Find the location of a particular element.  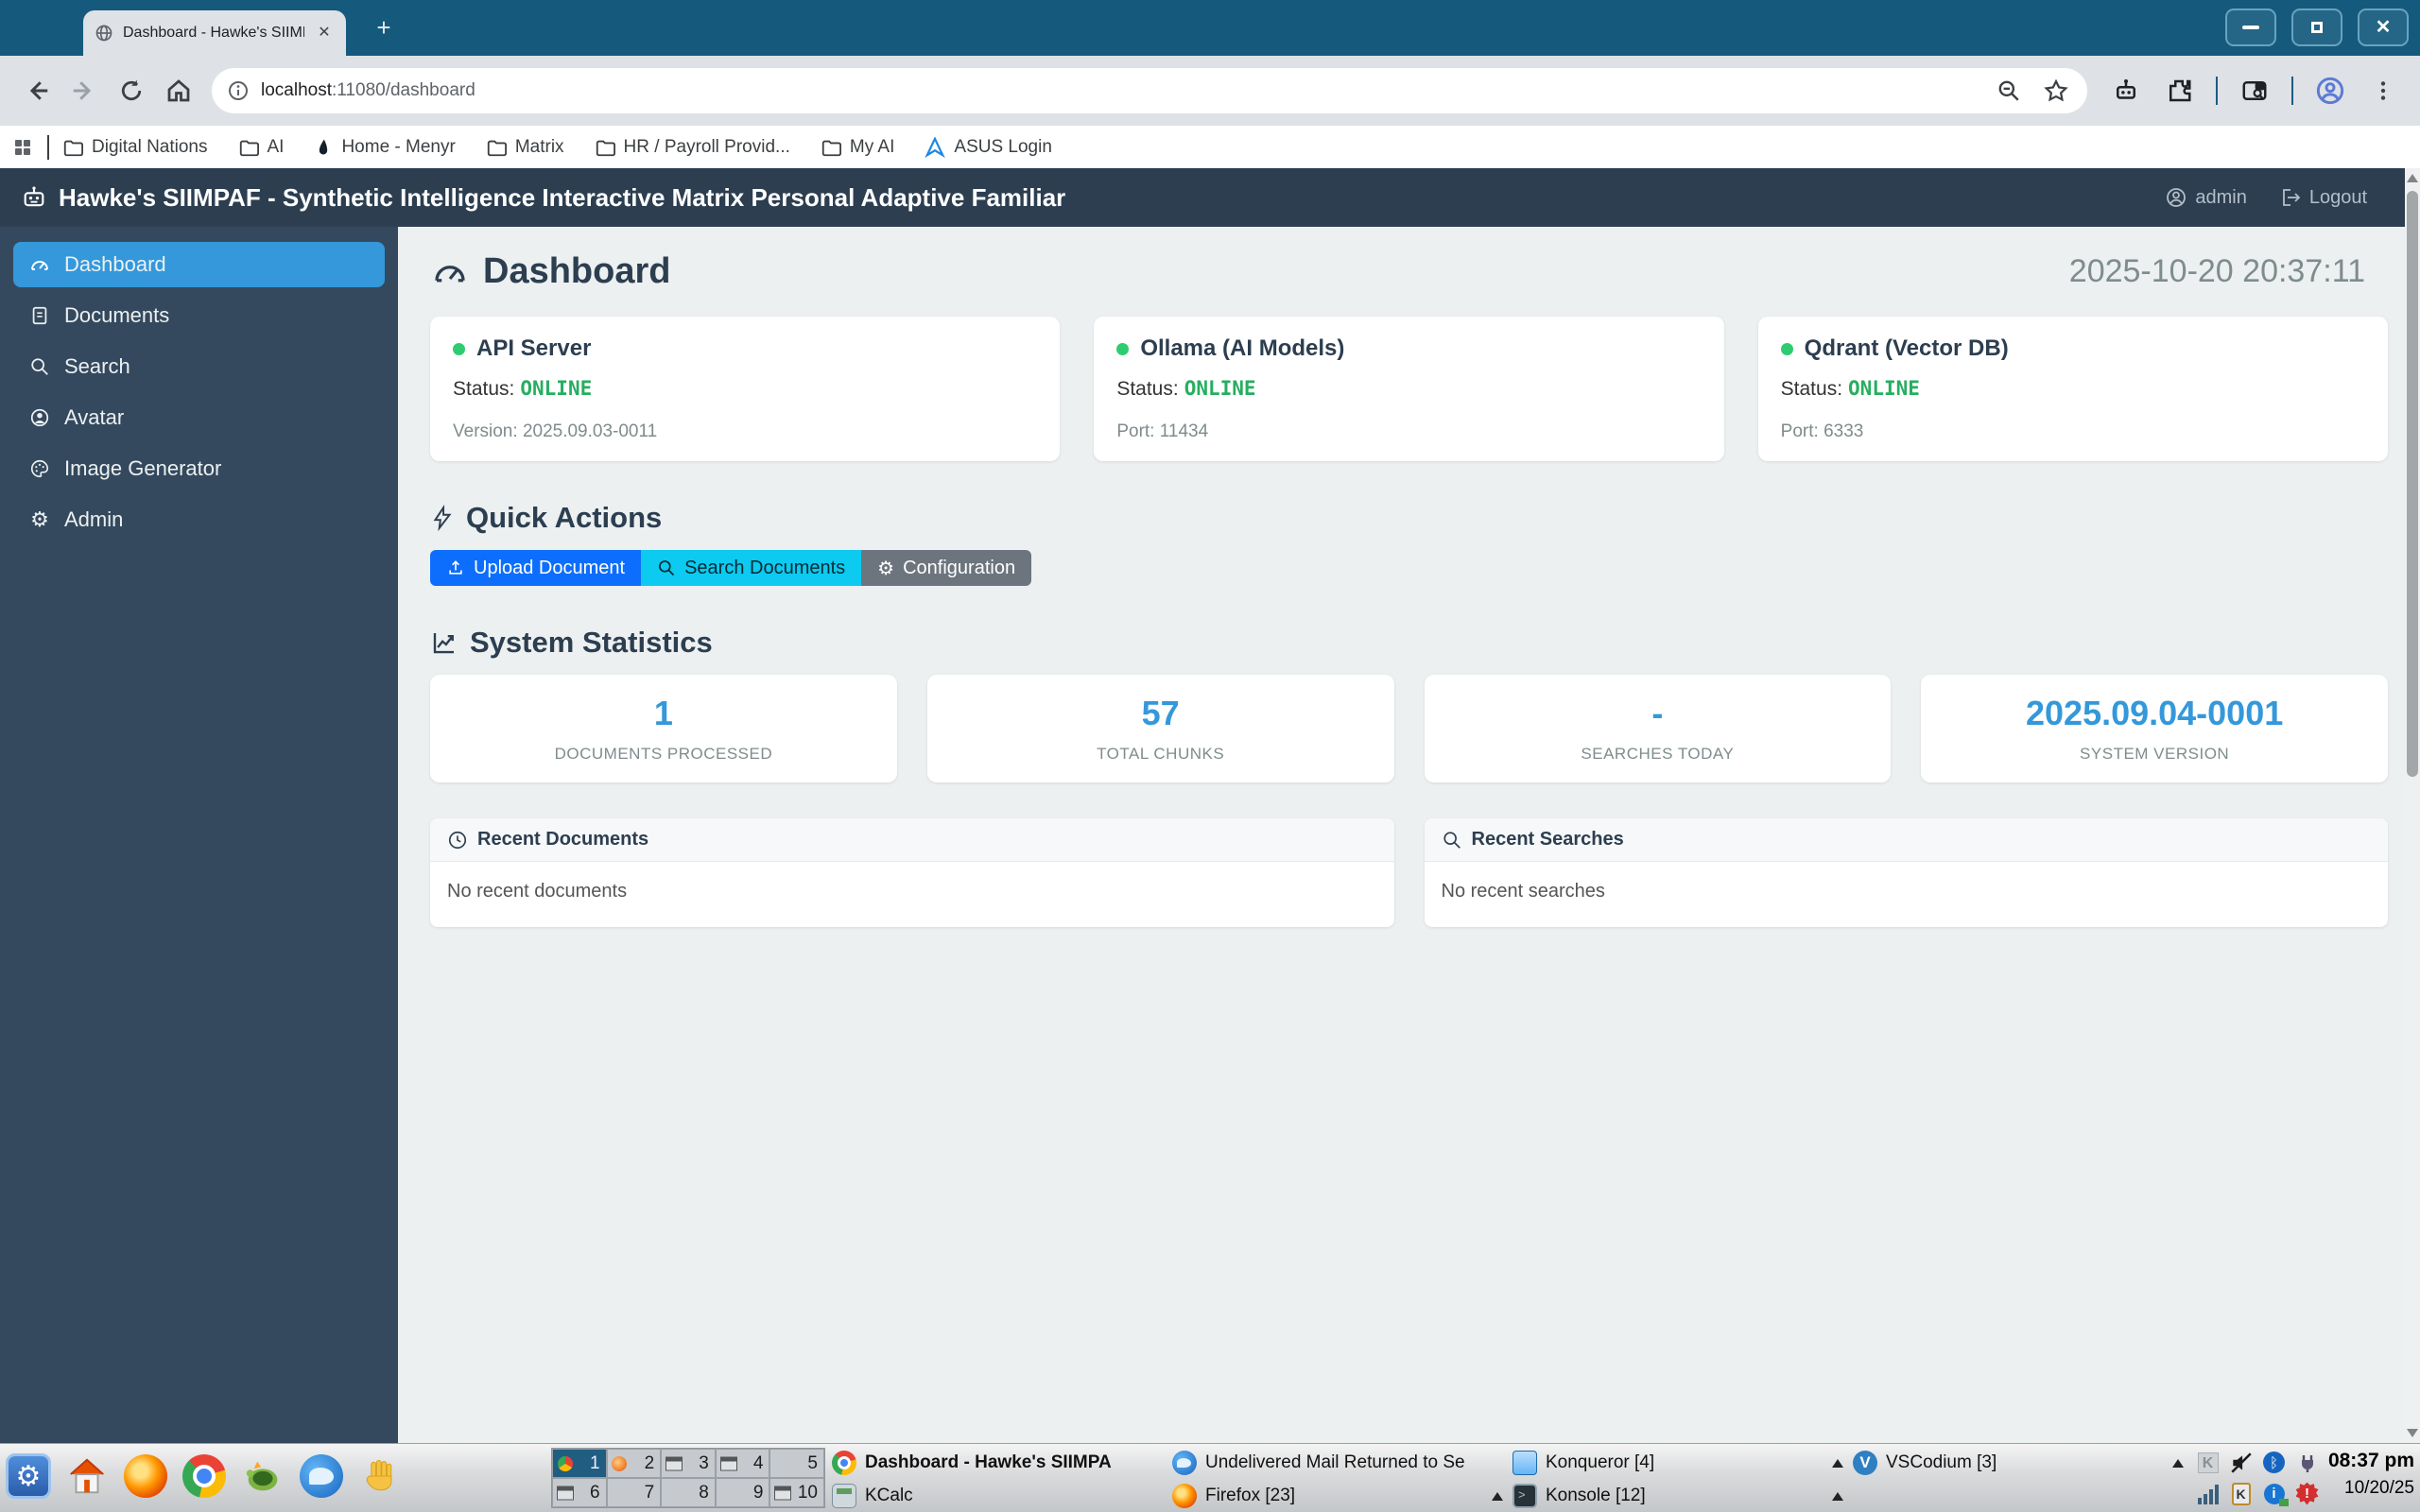

chrome-icon is located at coordinates (844, 1462).